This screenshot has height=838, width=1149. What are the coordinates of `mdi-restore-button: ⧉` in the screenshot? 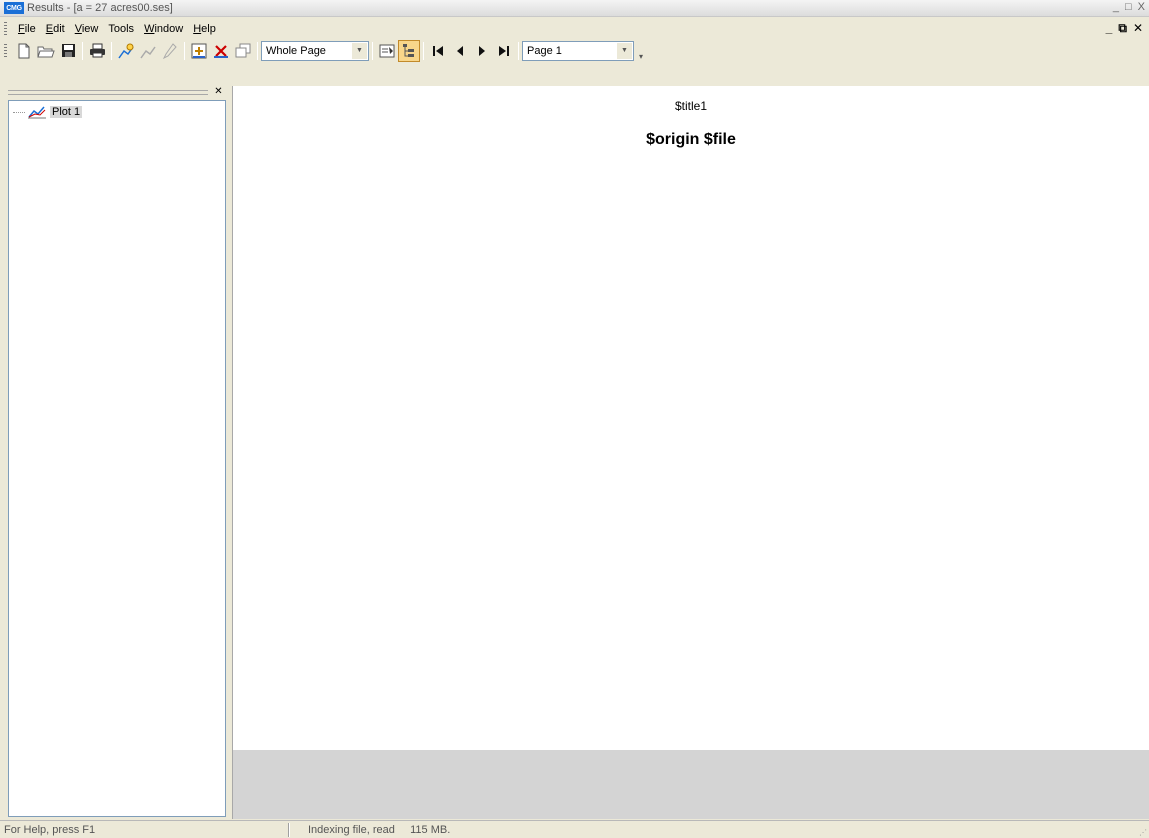 It's located at (1122, 28).